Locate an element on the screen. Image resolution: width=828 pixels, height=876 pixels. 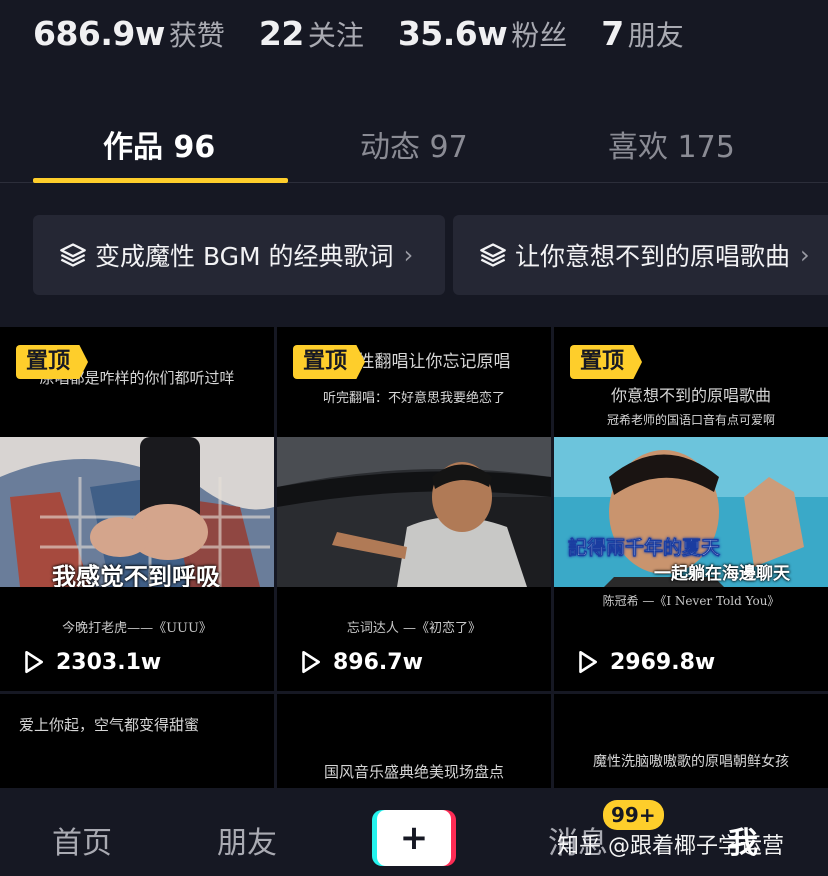
collection-bgm-lyrics: 变成魔性 BGM 的经典歌词 › is located at coordinates (239, 255).